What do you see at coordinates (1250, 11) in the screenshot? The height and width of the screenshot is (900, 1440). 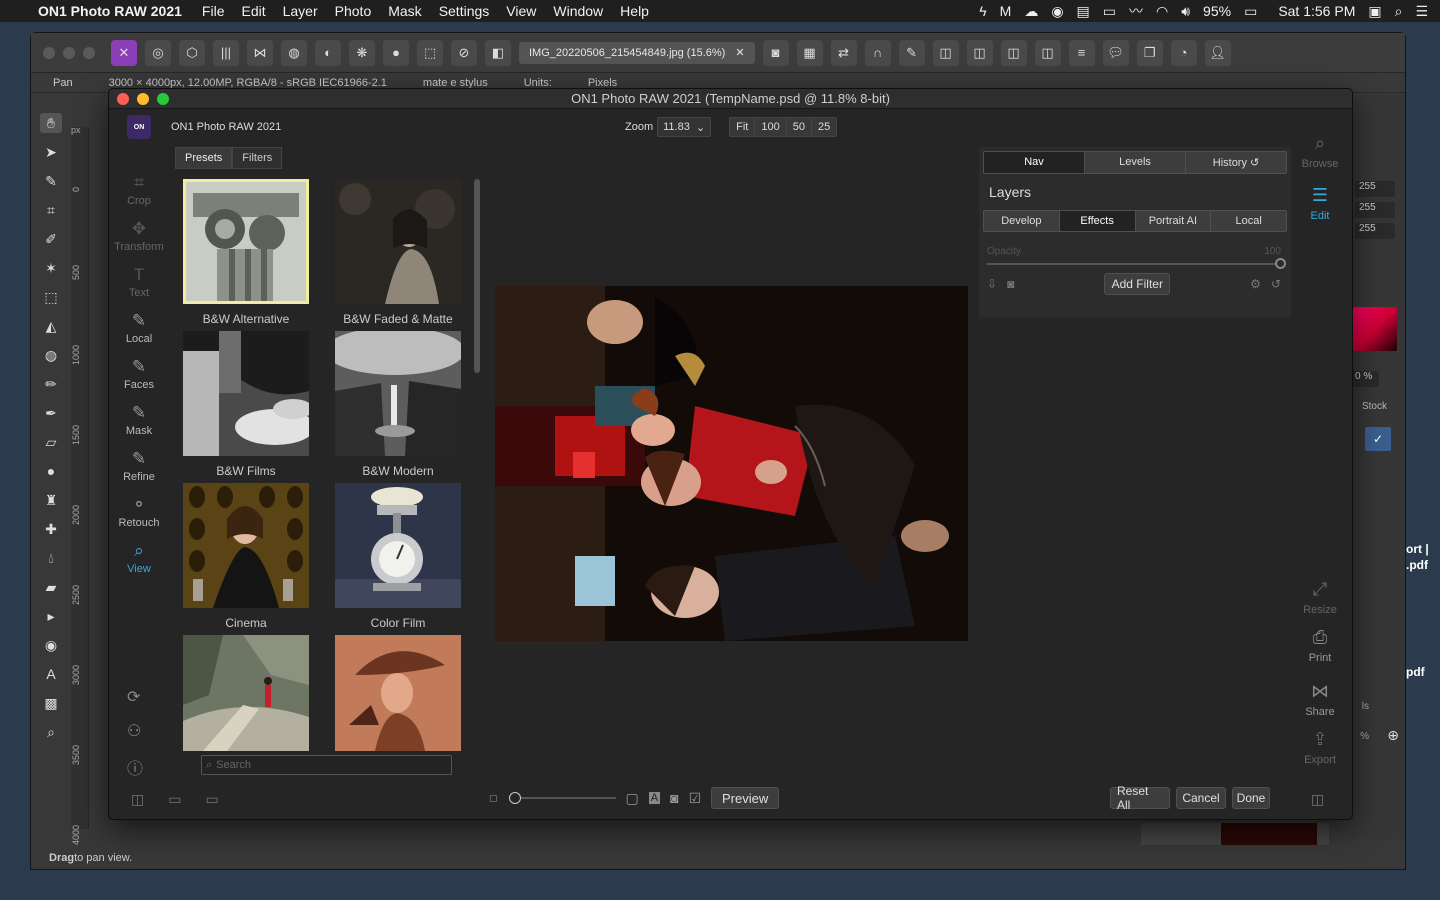 I see `battery-icon: ▭` at bounding box center [1250, 11].